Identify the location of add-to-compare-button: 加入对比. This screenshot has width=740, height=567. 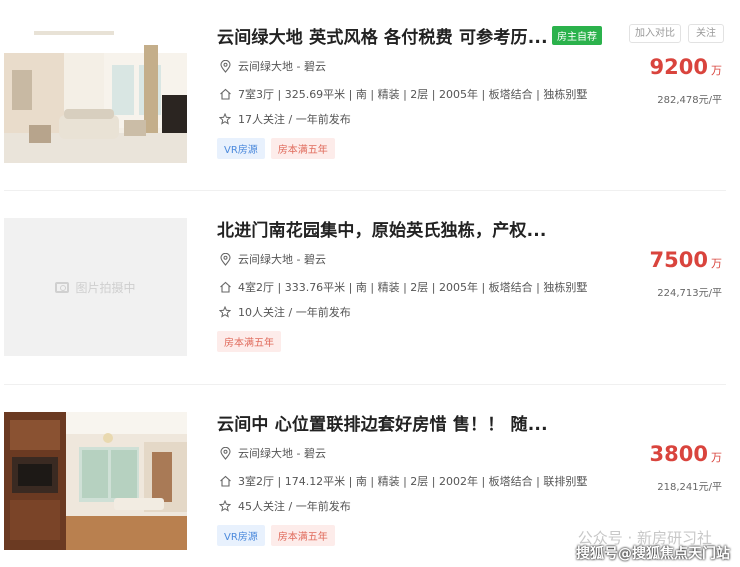
(655, 33).